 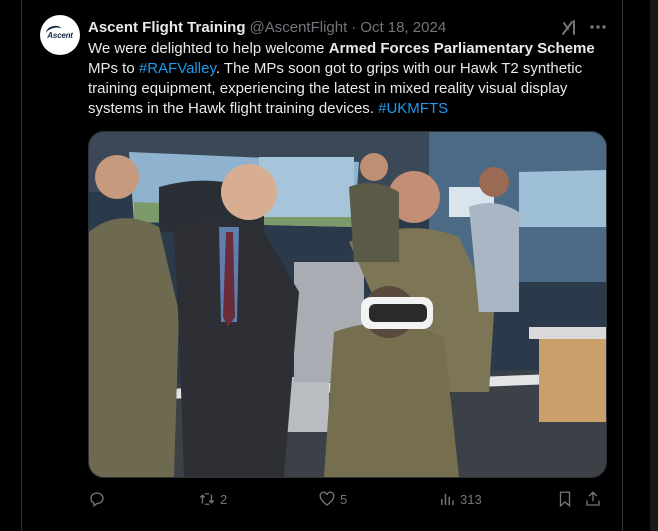 I want to click on like-button: 5, so click(x=332, y=499).